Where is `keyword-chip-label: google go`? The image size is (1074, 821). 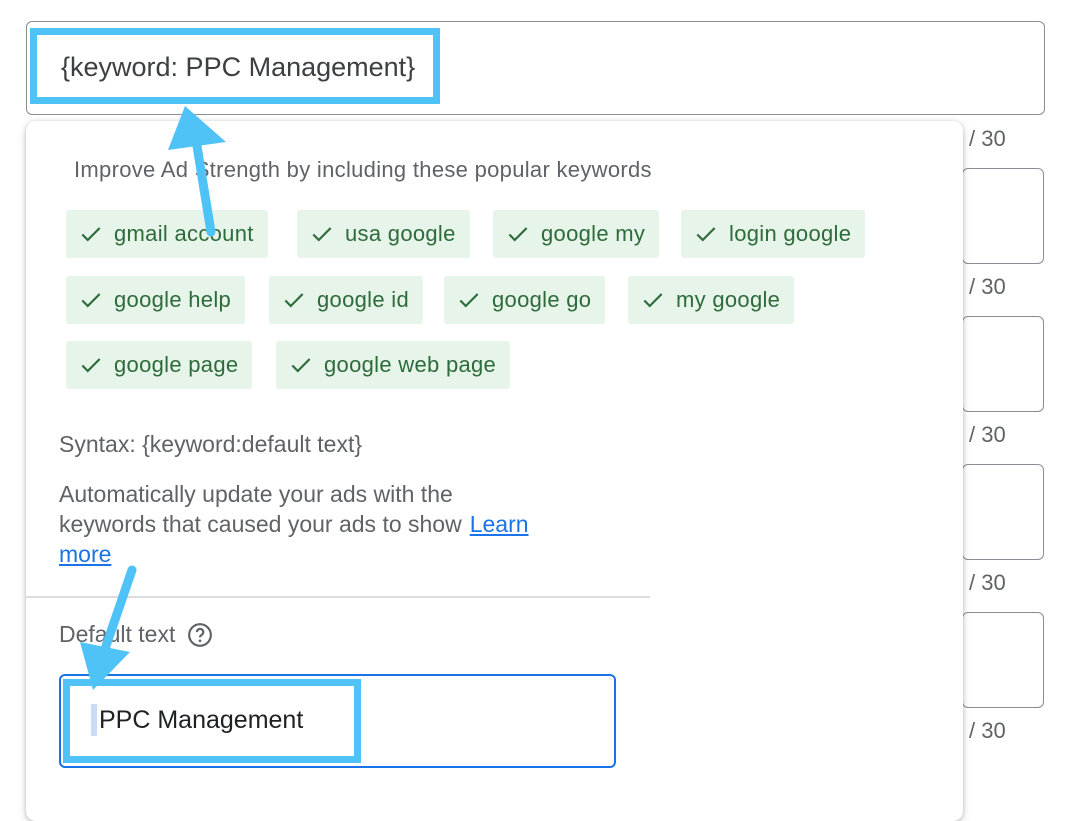
keyword-chip-label: google go is located at coordinates (542, 299).